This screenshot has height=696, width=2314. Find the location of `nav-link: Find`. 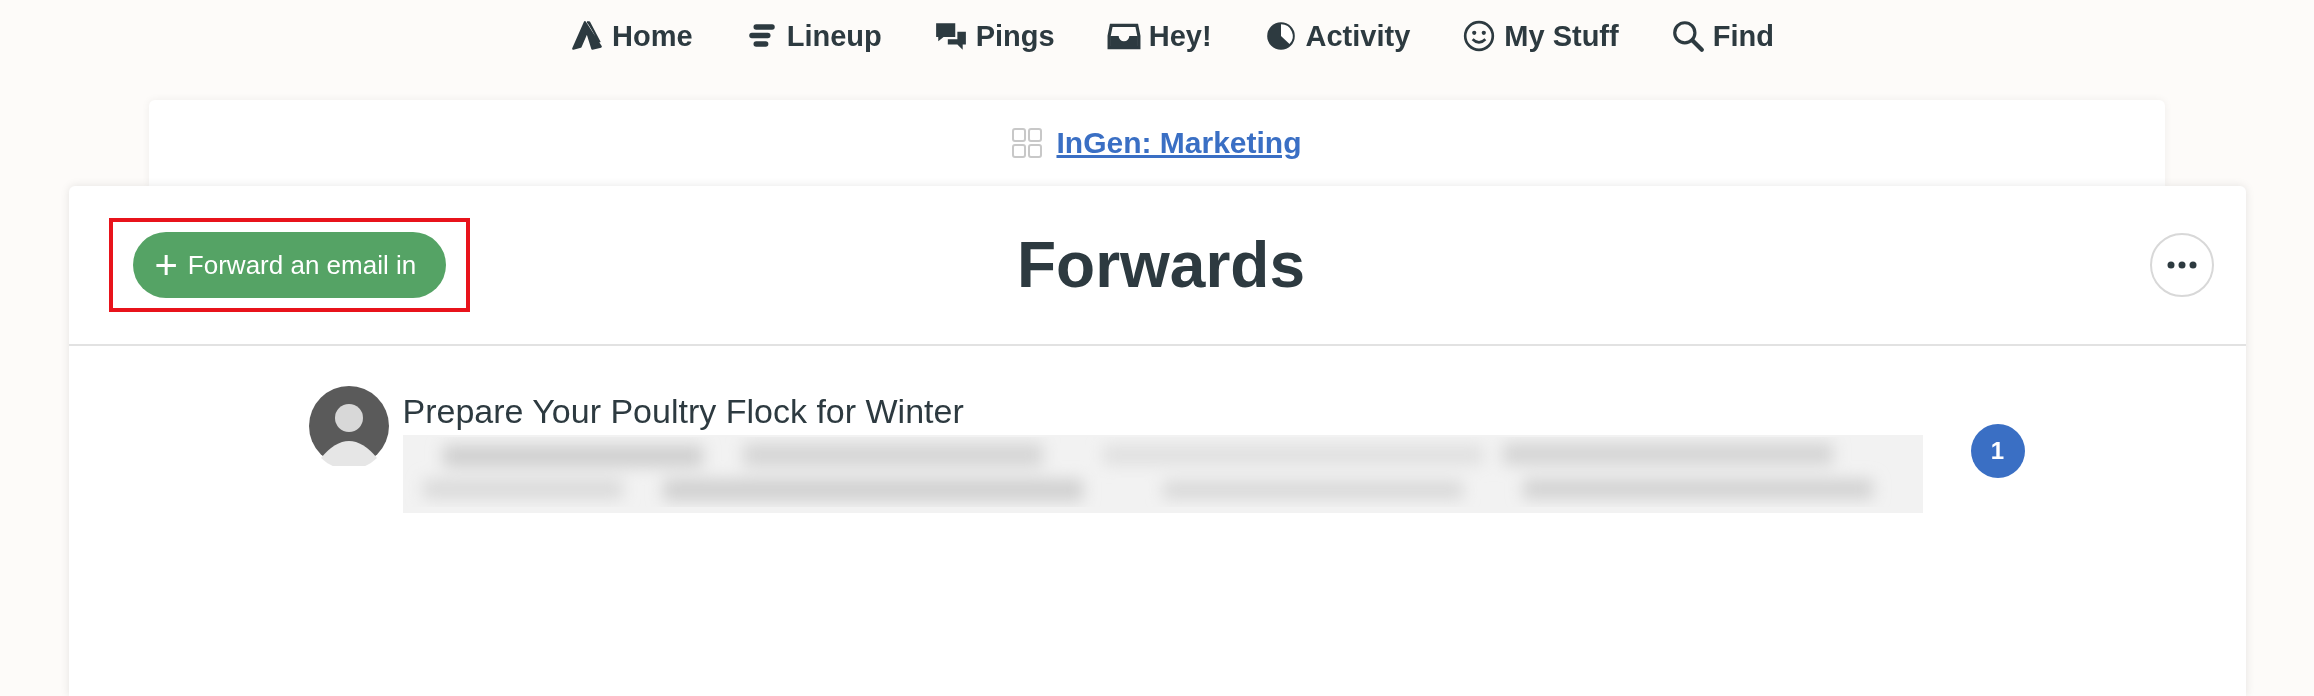

nav-link: Find is located at coordinates (1722, 36).